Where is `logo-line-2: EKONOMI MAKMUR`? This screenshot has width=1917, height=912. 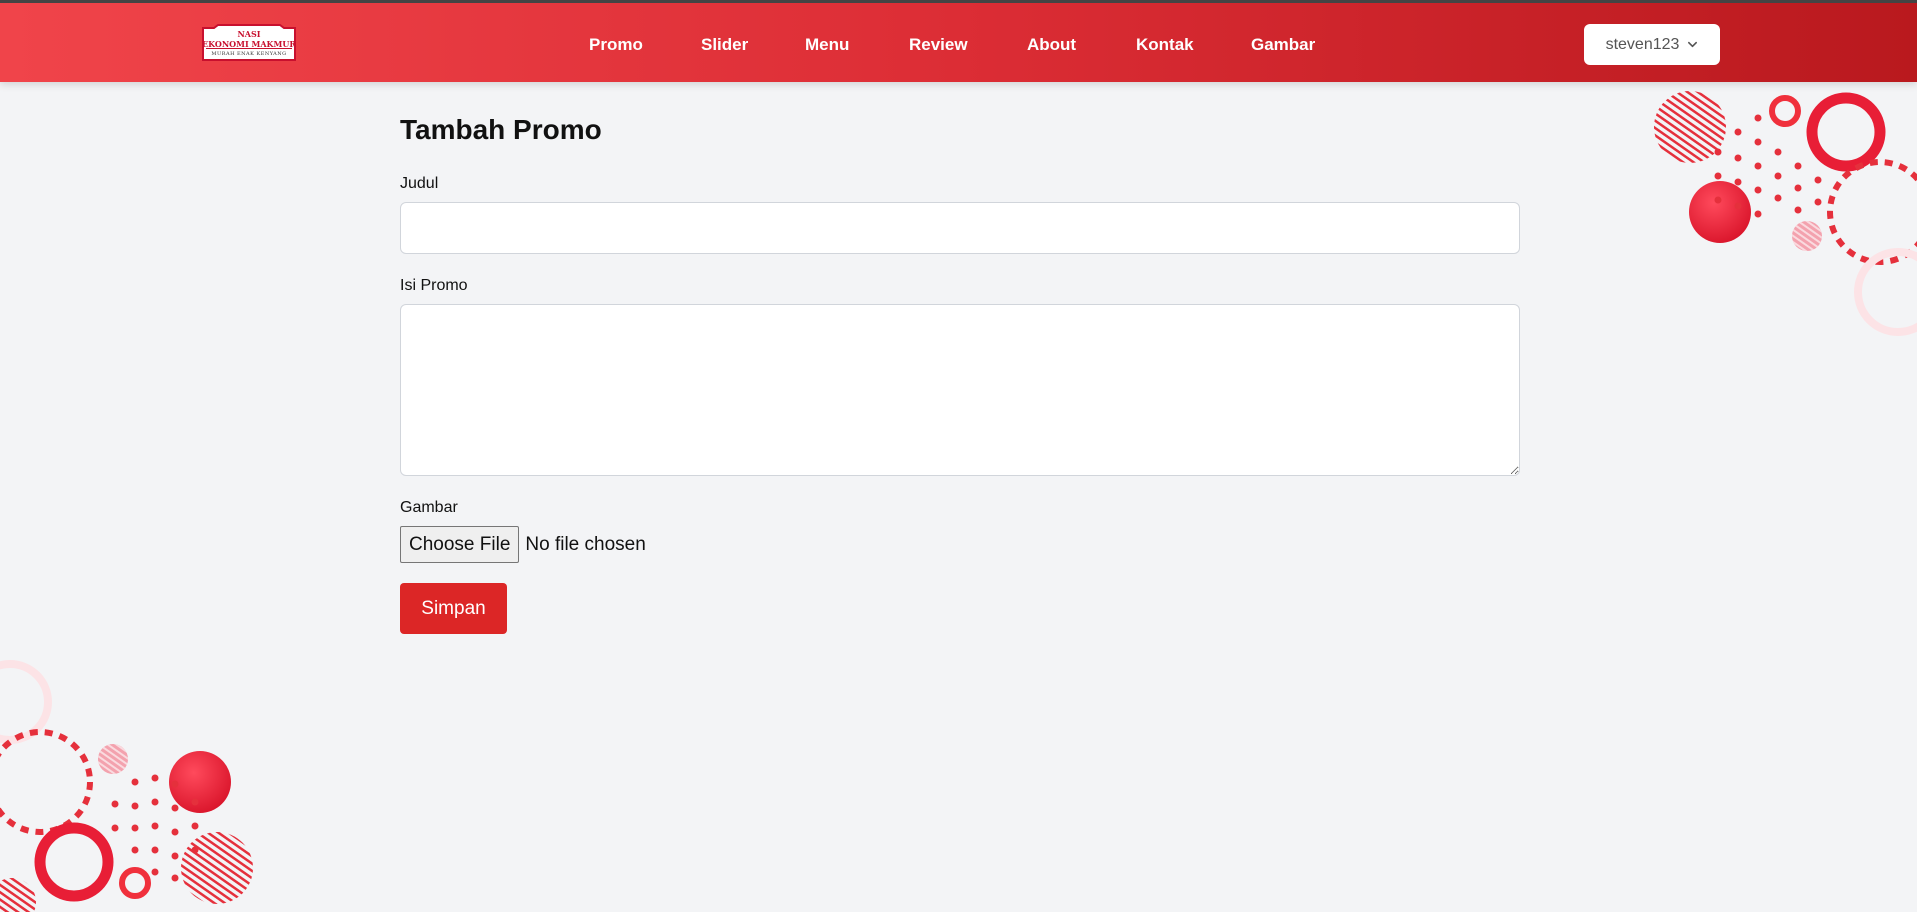 logo-line-2: EKONOMI MAKMUR is located at coordinates (249, 44).